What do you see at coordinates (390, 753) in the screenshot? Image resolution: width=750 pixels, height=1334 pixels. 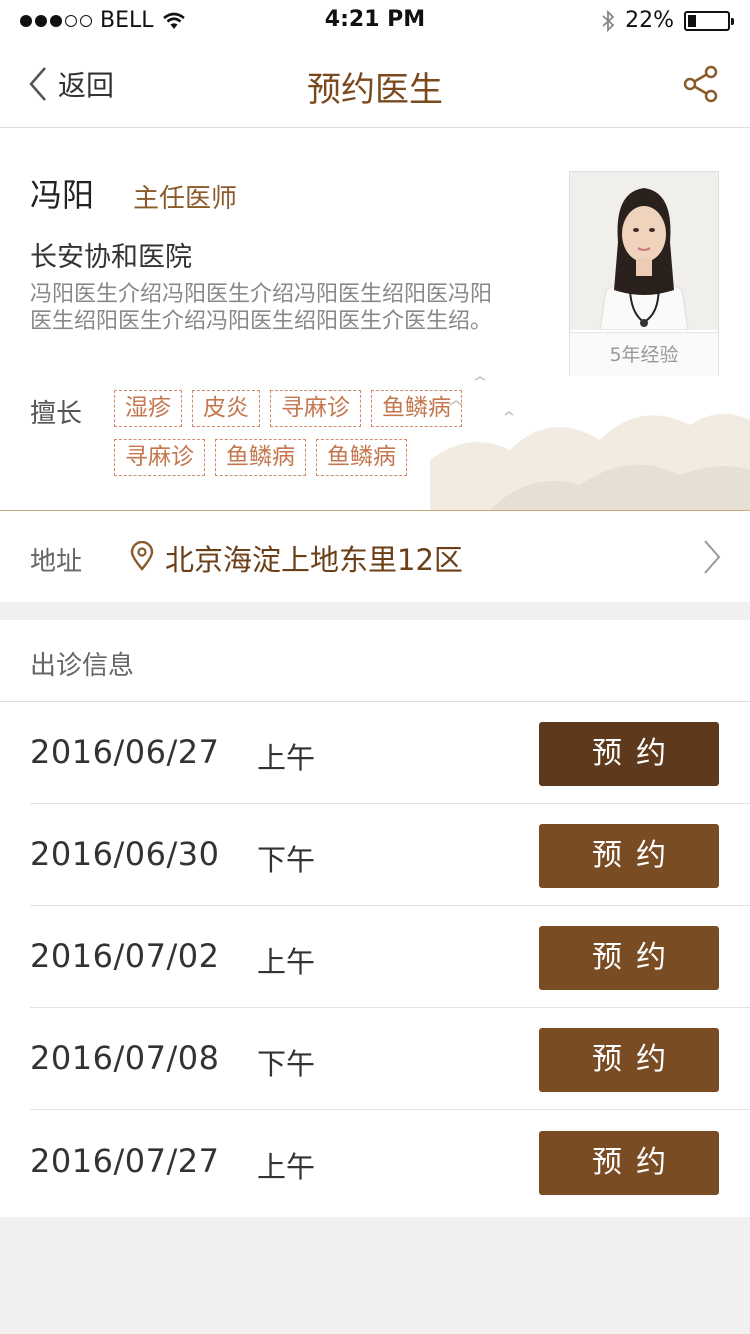 I see `schedule-row: 2016/06/27 上午 预约` at bounding box center [390, 753].